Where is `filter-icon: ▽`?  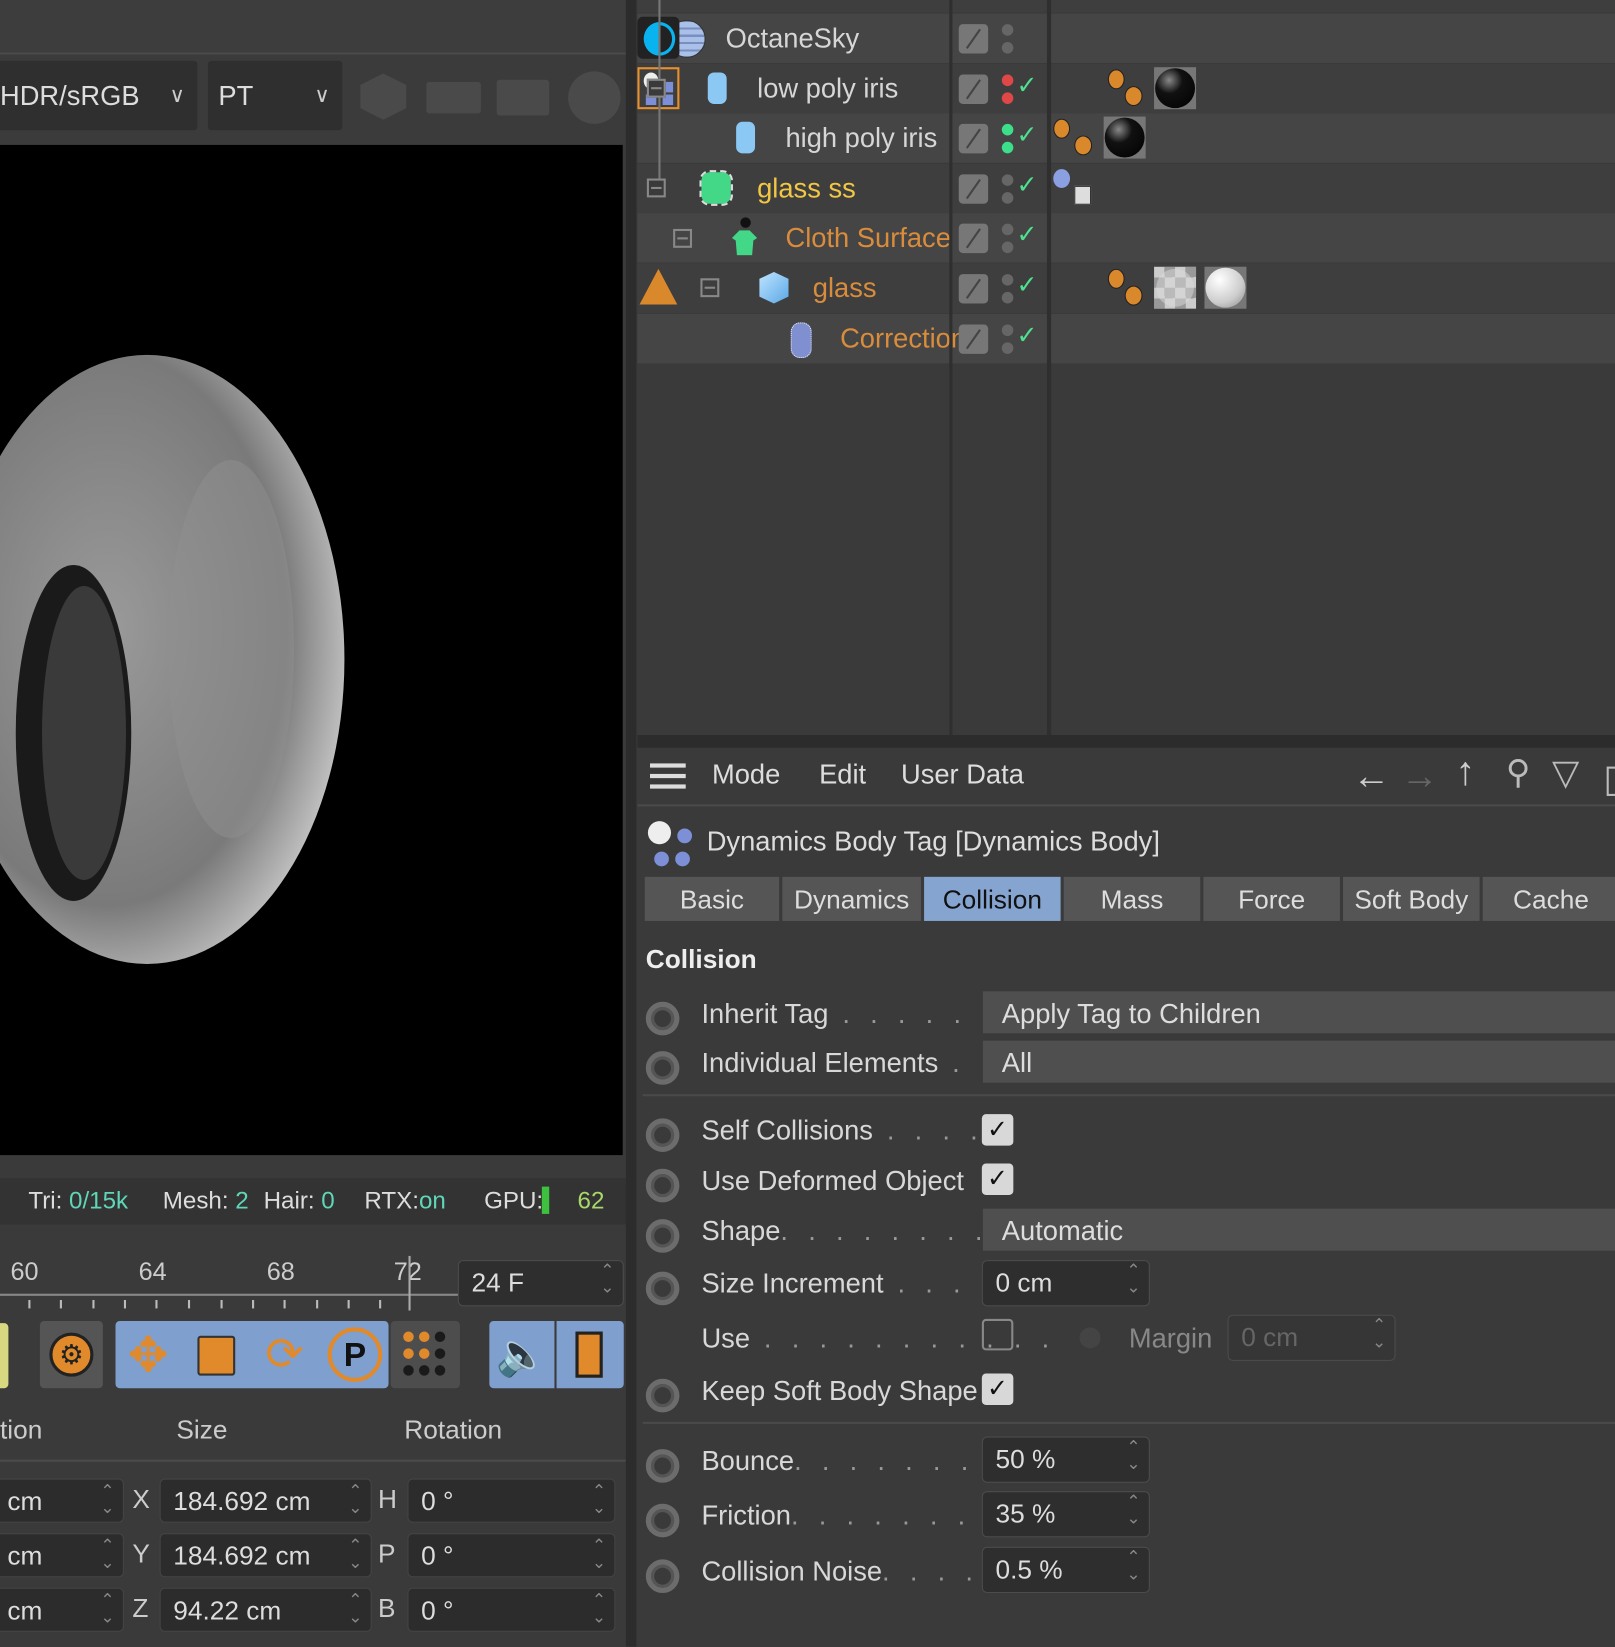 filter-icon: ▽ is located at coordinates (1565, 773).